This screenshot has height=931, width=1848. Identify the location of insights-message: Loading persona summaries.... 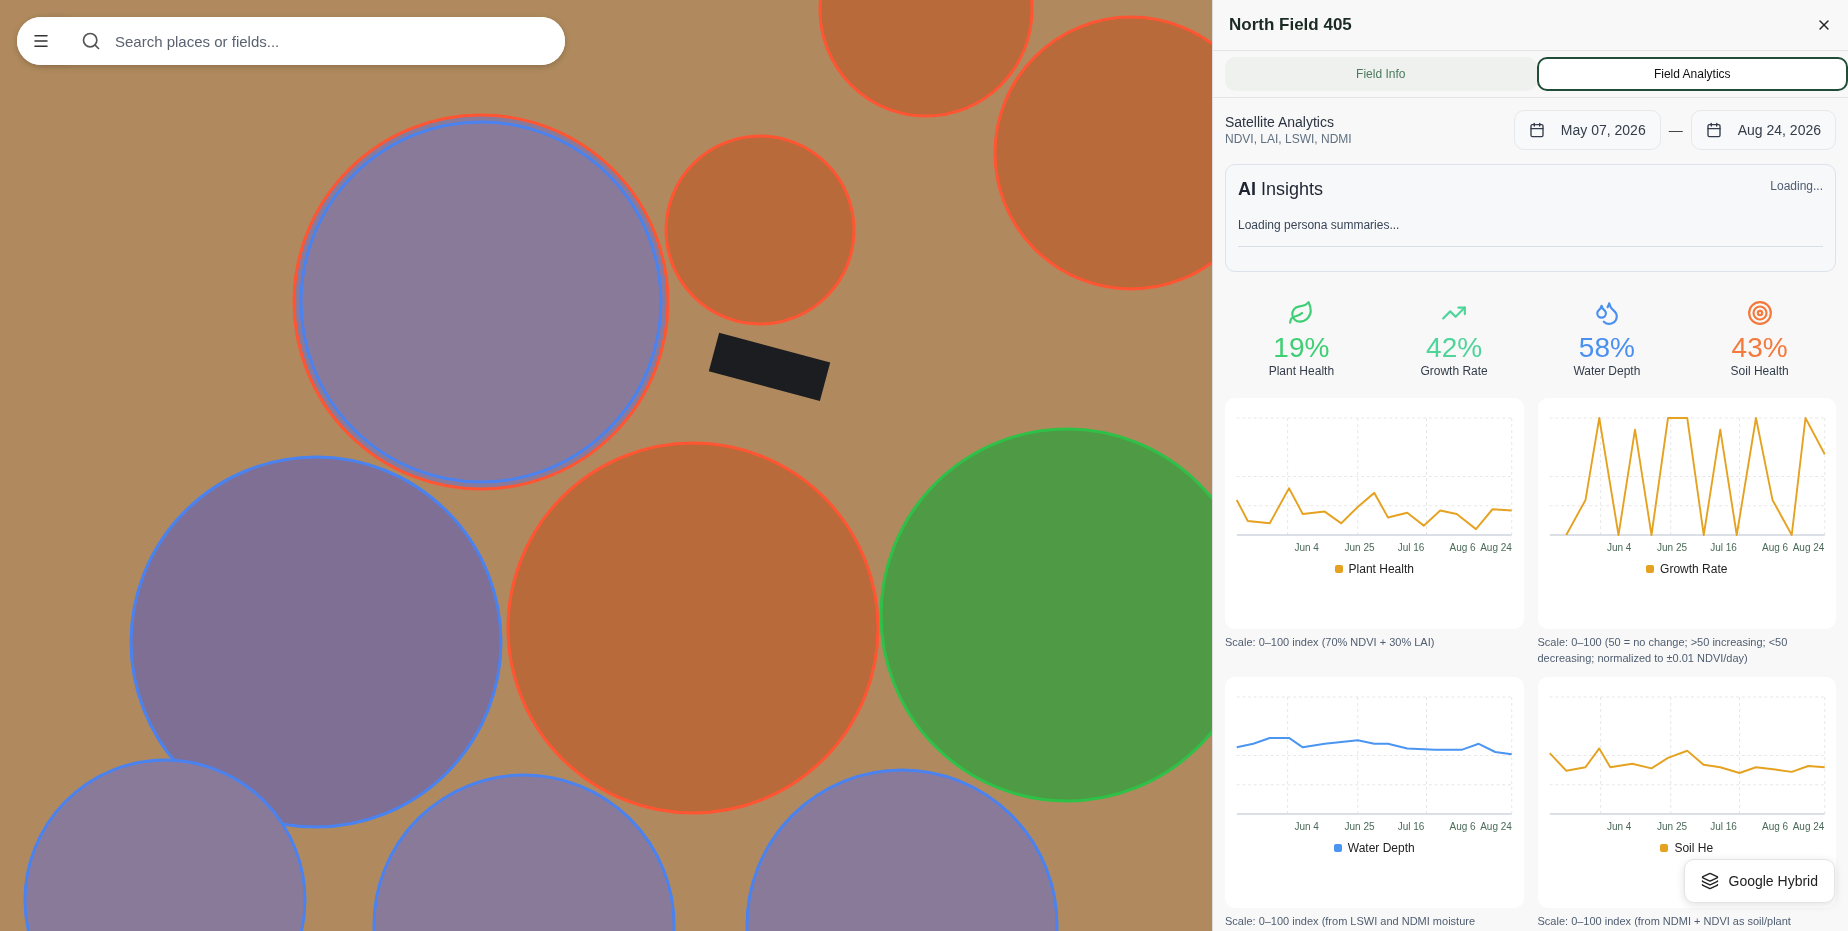
(1530, 232).